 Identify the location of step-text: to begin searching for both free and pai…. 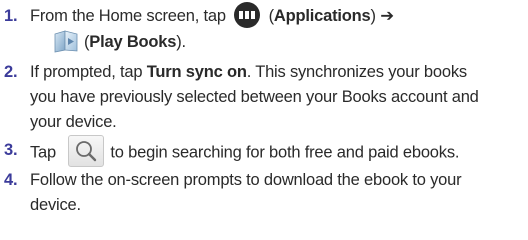
(285, 152).